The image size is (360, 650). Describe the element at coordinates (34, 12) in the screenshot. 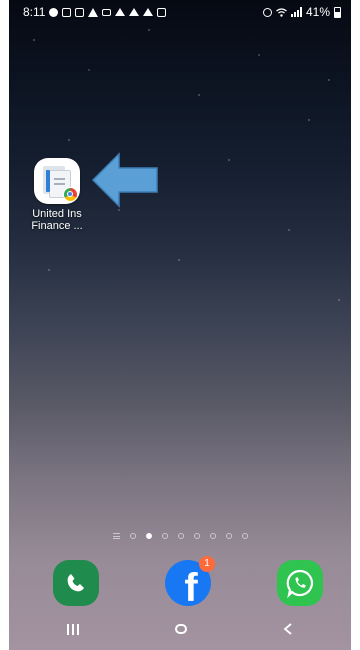

I see `status-time: 8:11` at that location.